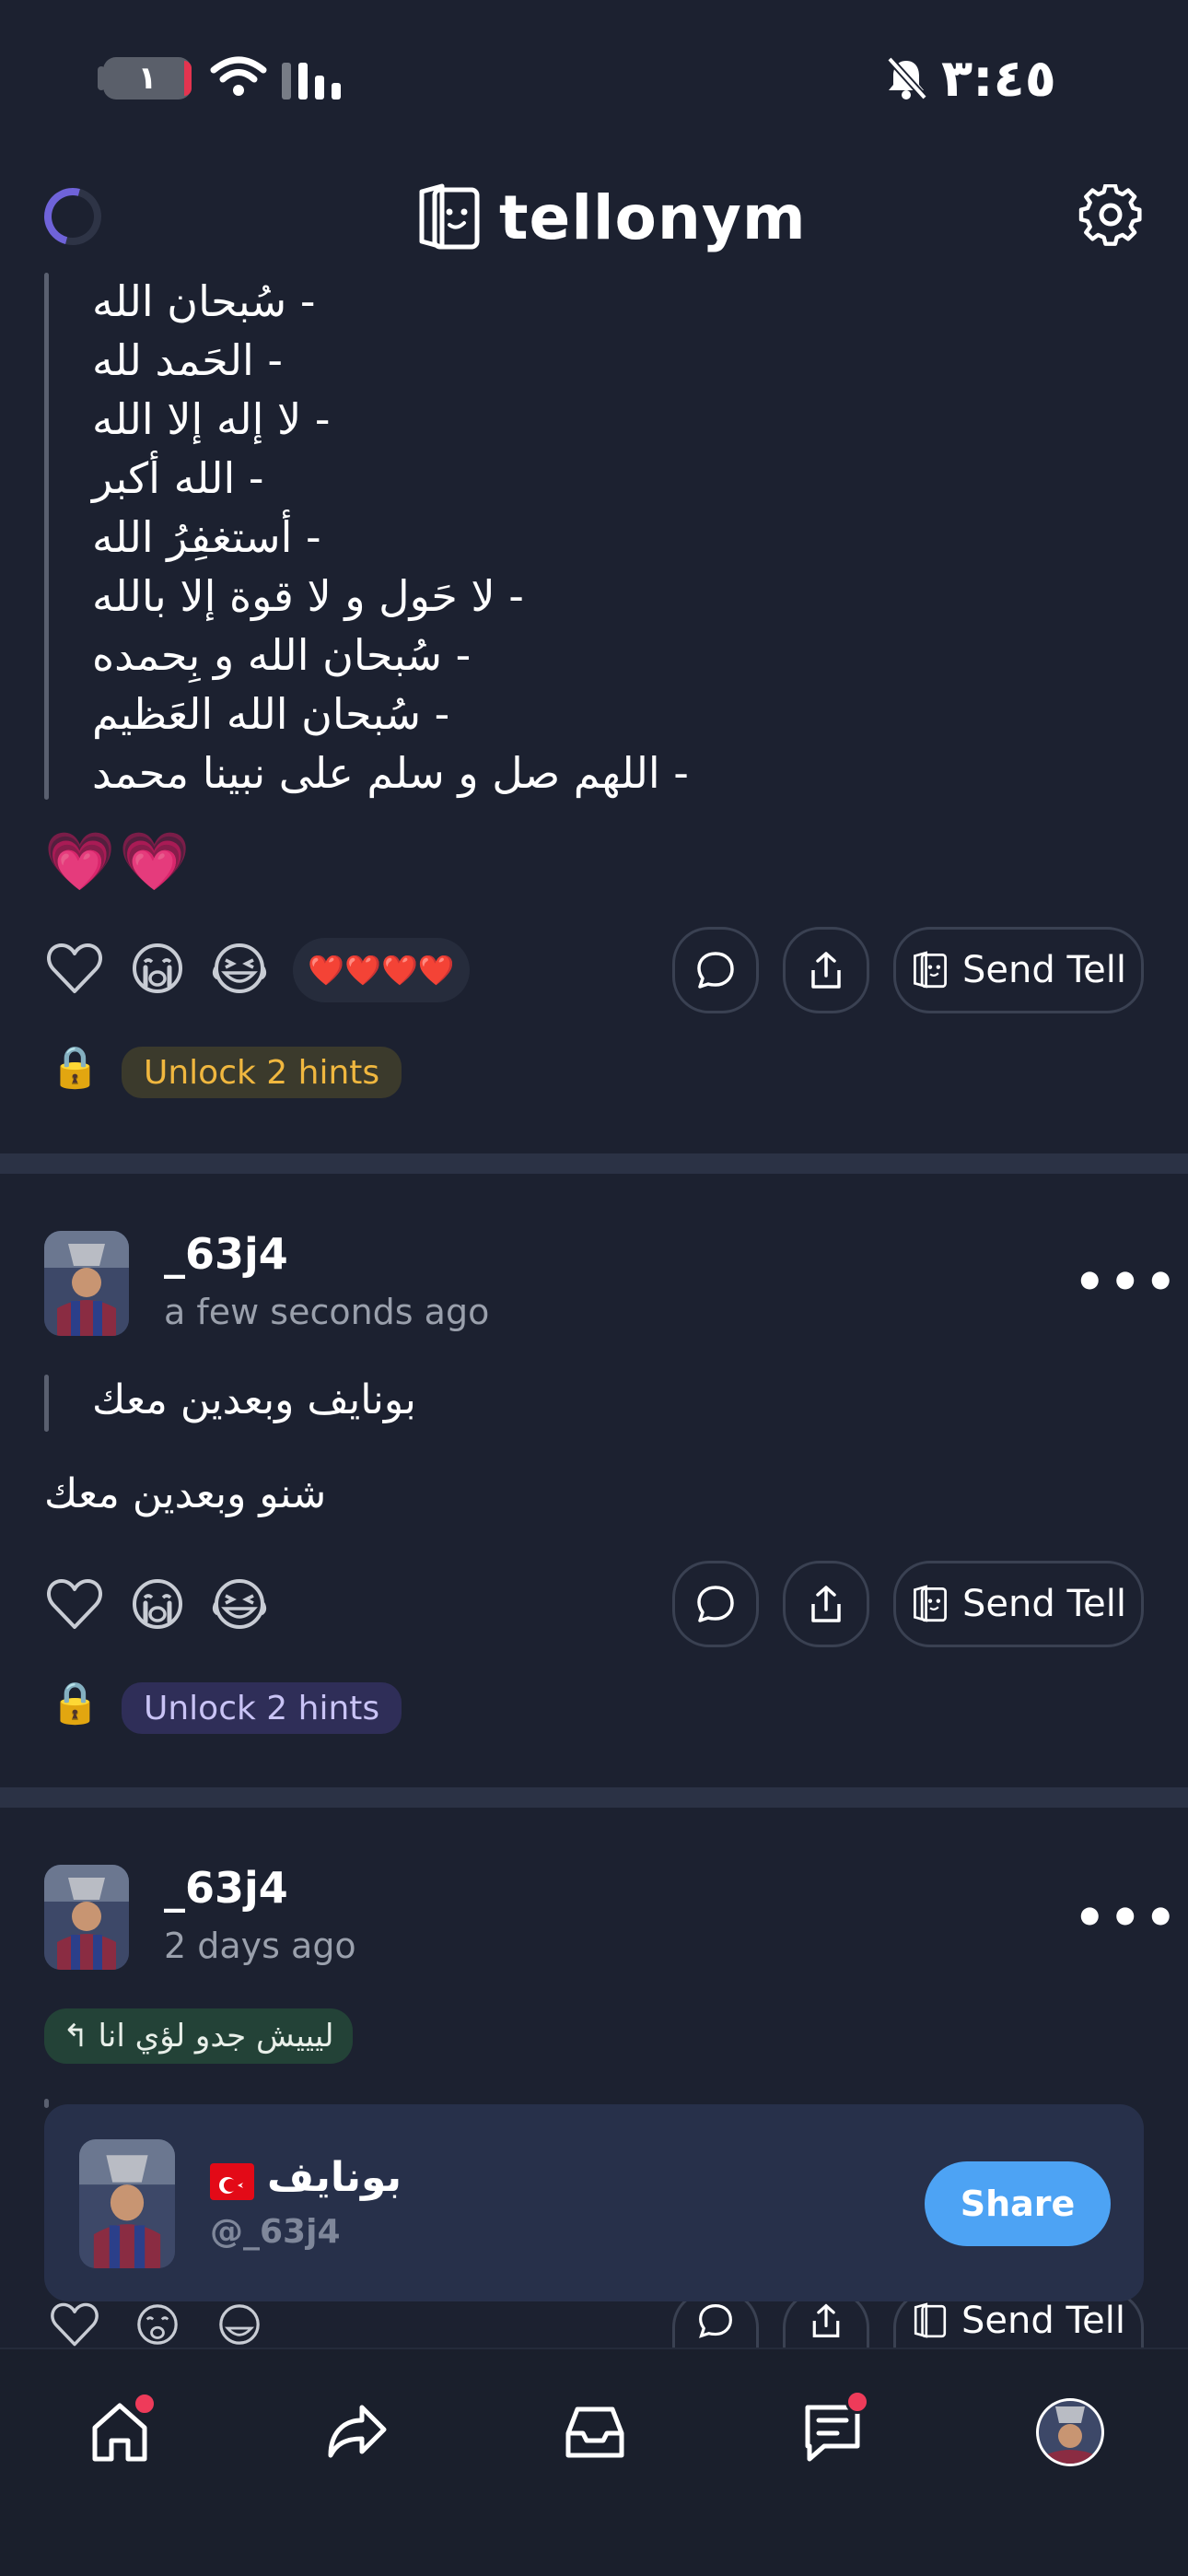  I want to click on gear-icon, so click(1110, 217).